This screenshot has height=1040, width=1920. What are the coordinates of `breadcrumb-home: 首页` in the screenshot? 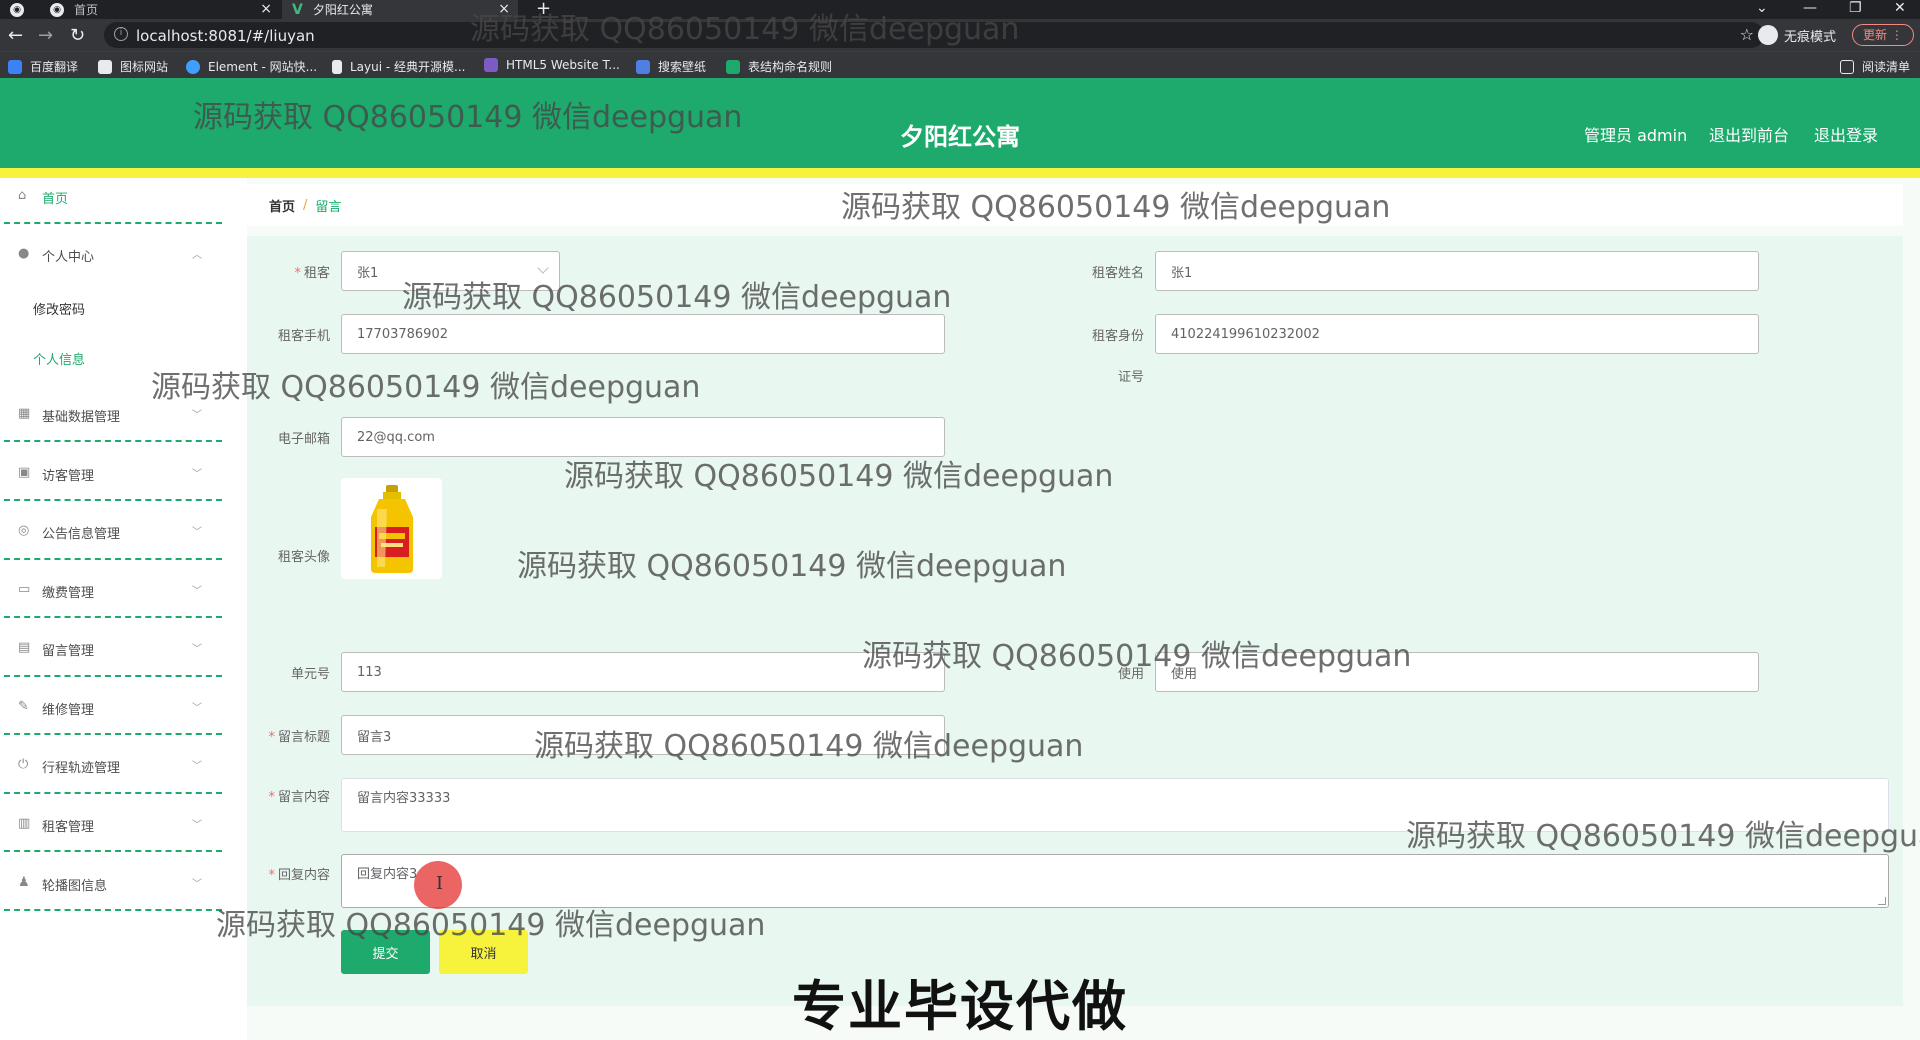 It's located at (282, 205).